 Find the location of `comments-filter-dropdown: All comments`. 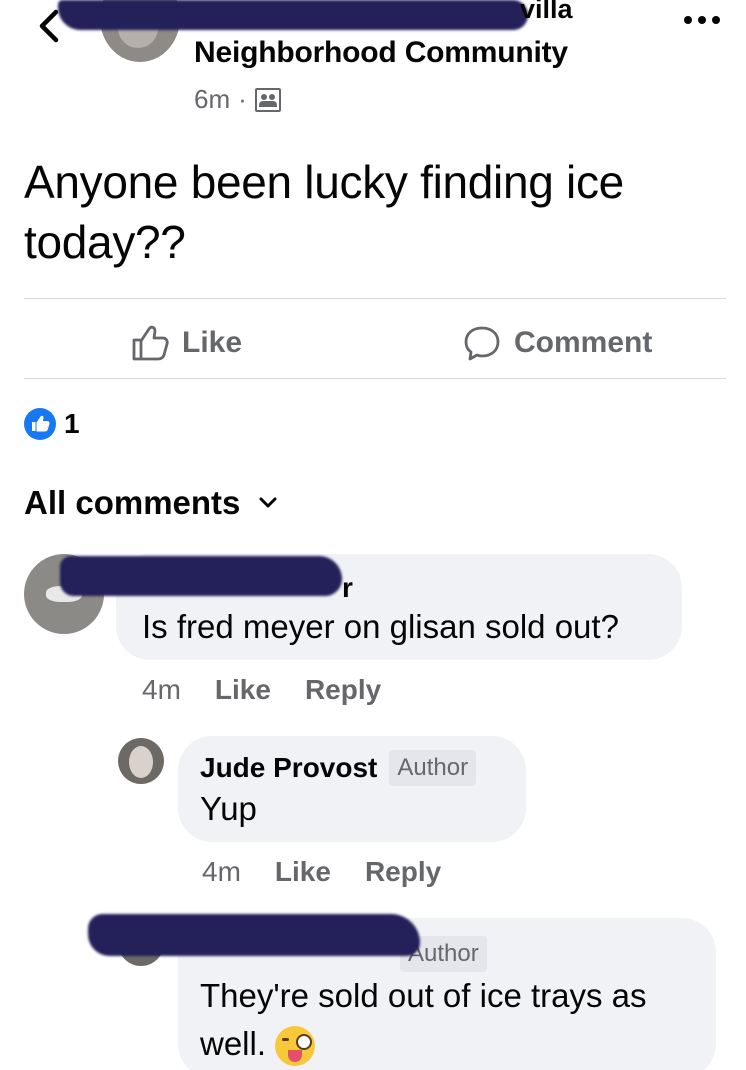

comments-filter-dropdown: All comments is located at coordinates (151, 503).